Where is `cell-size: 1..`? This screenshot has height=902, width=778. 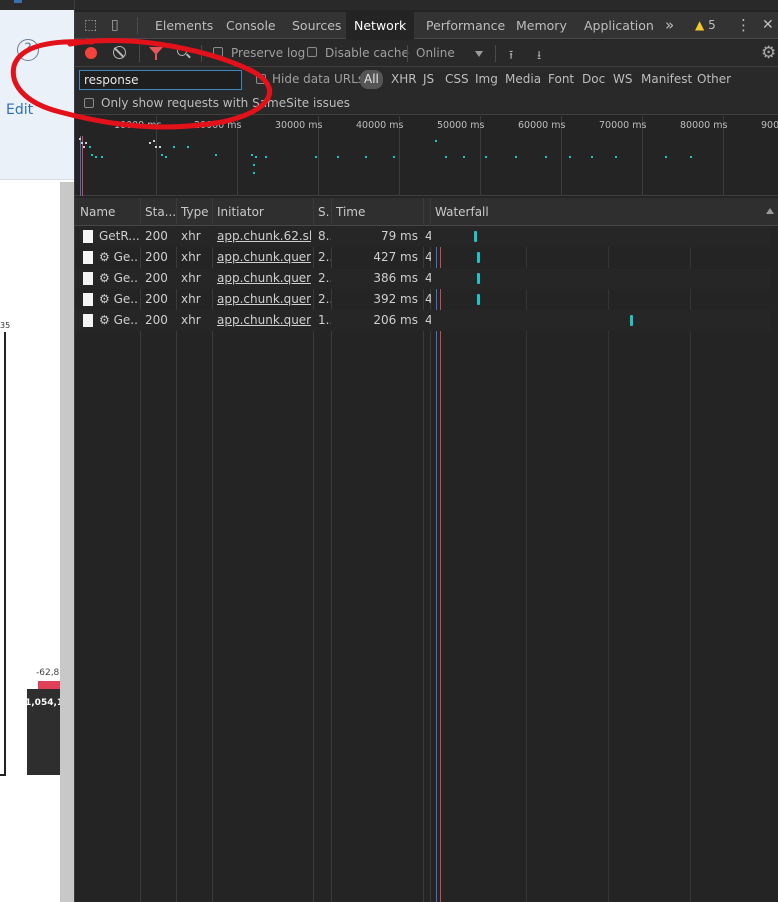
cell-size: 1.. is located at coordinates (324, 320).